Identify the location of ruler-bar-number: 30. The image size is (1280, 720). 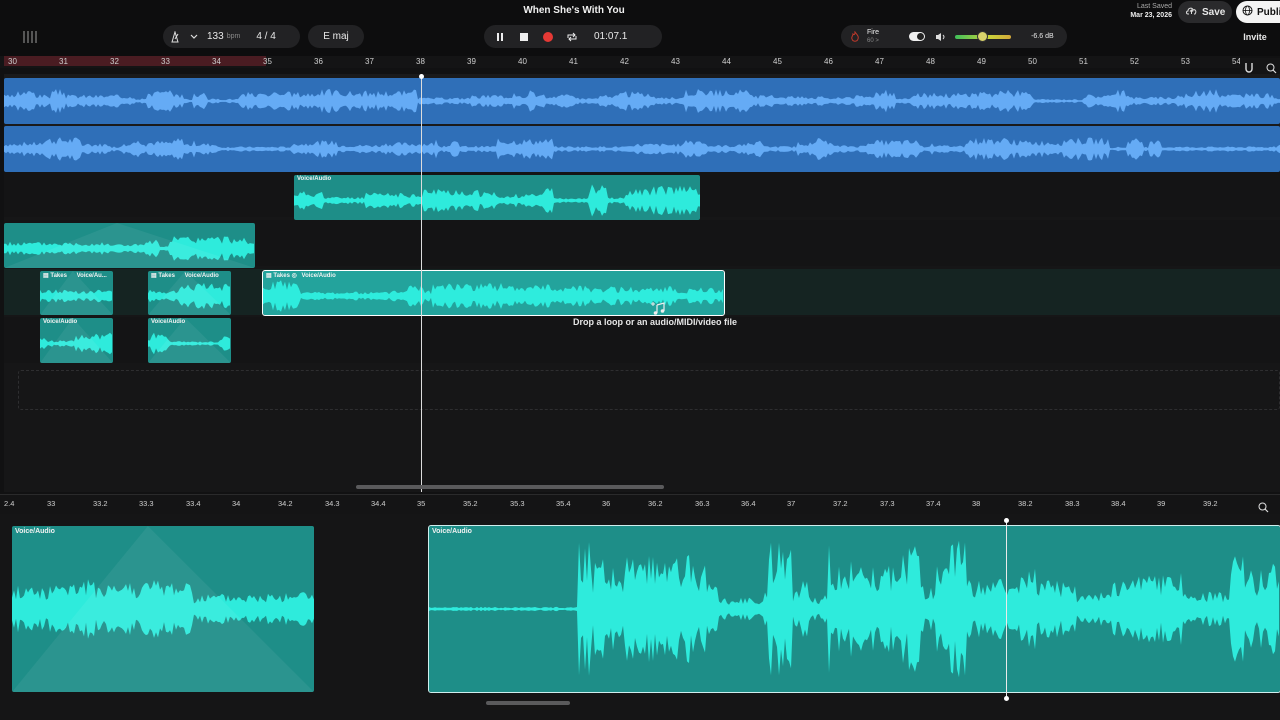
(12, 61).